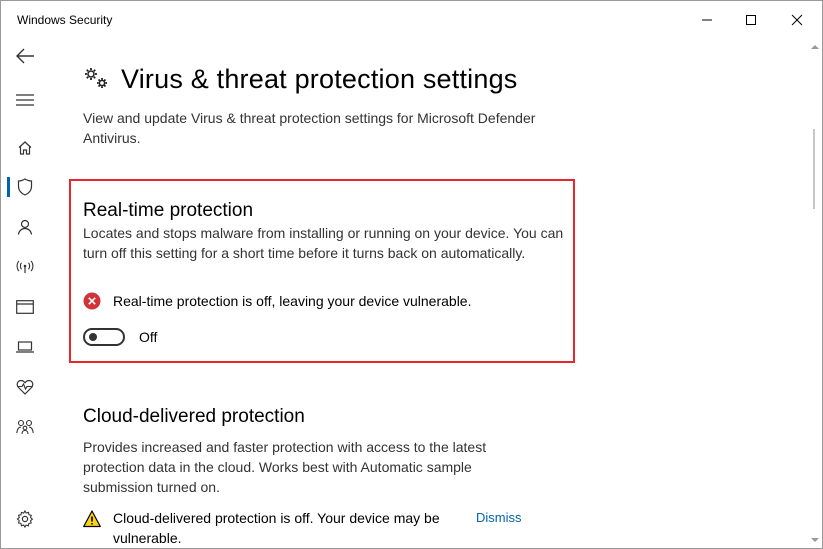 This screenshot has width=823, height=549. Describe the element at coordinates (92, 301) in the screenshot. I see `error-icon` at that location.